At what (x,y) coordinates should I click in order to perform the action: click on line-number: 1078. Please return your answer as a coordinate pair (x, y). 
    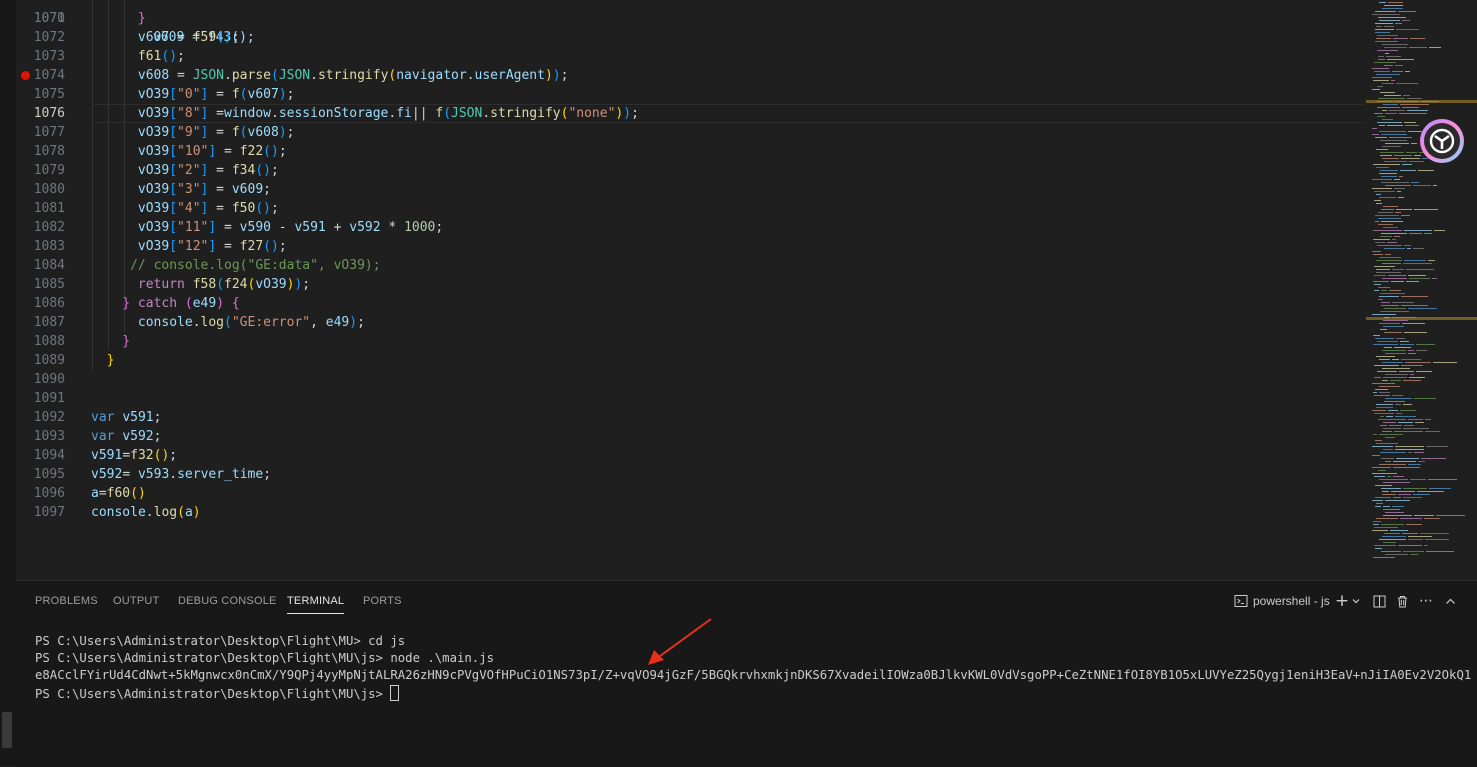
    Looking at the image, I should click on (49, 151).